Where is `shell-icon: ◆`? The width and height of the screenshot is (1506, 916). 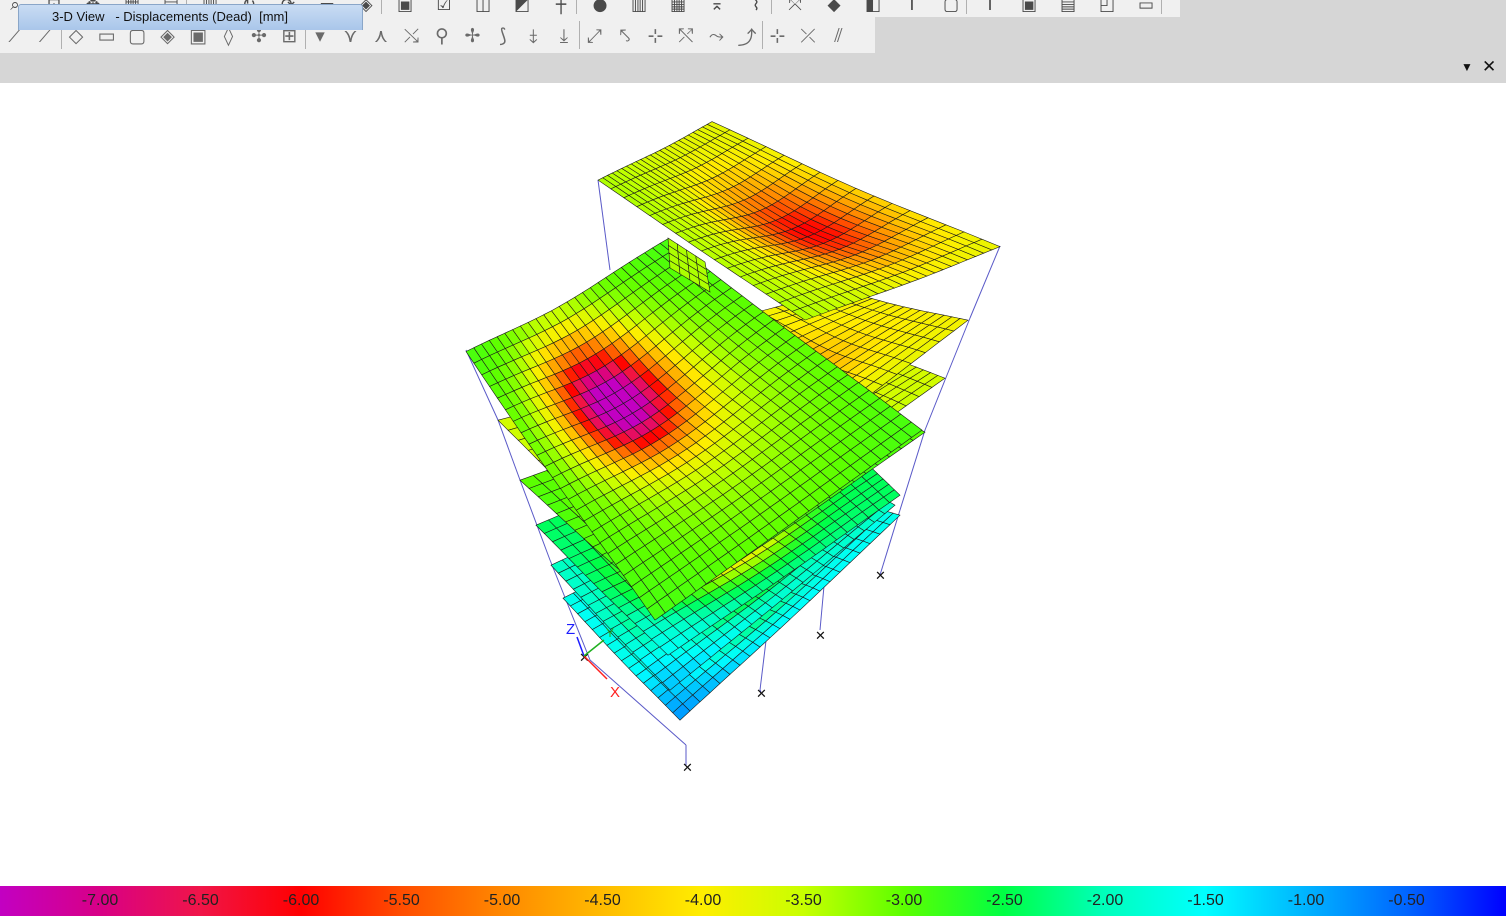 shell-icon: ◆ is located at coordinates (834, 8).